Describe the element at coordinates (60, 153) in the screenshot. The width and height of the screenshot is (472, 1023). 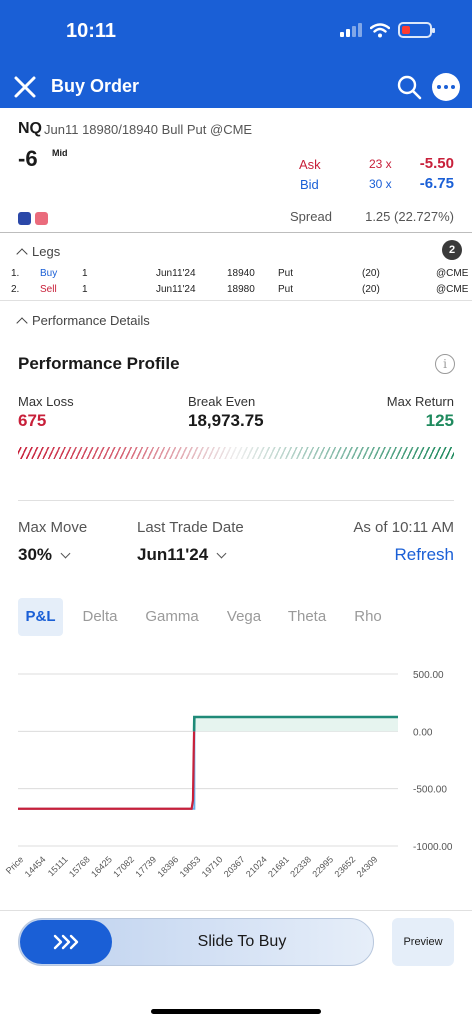
I see `price-type-label: Mid` at that location.